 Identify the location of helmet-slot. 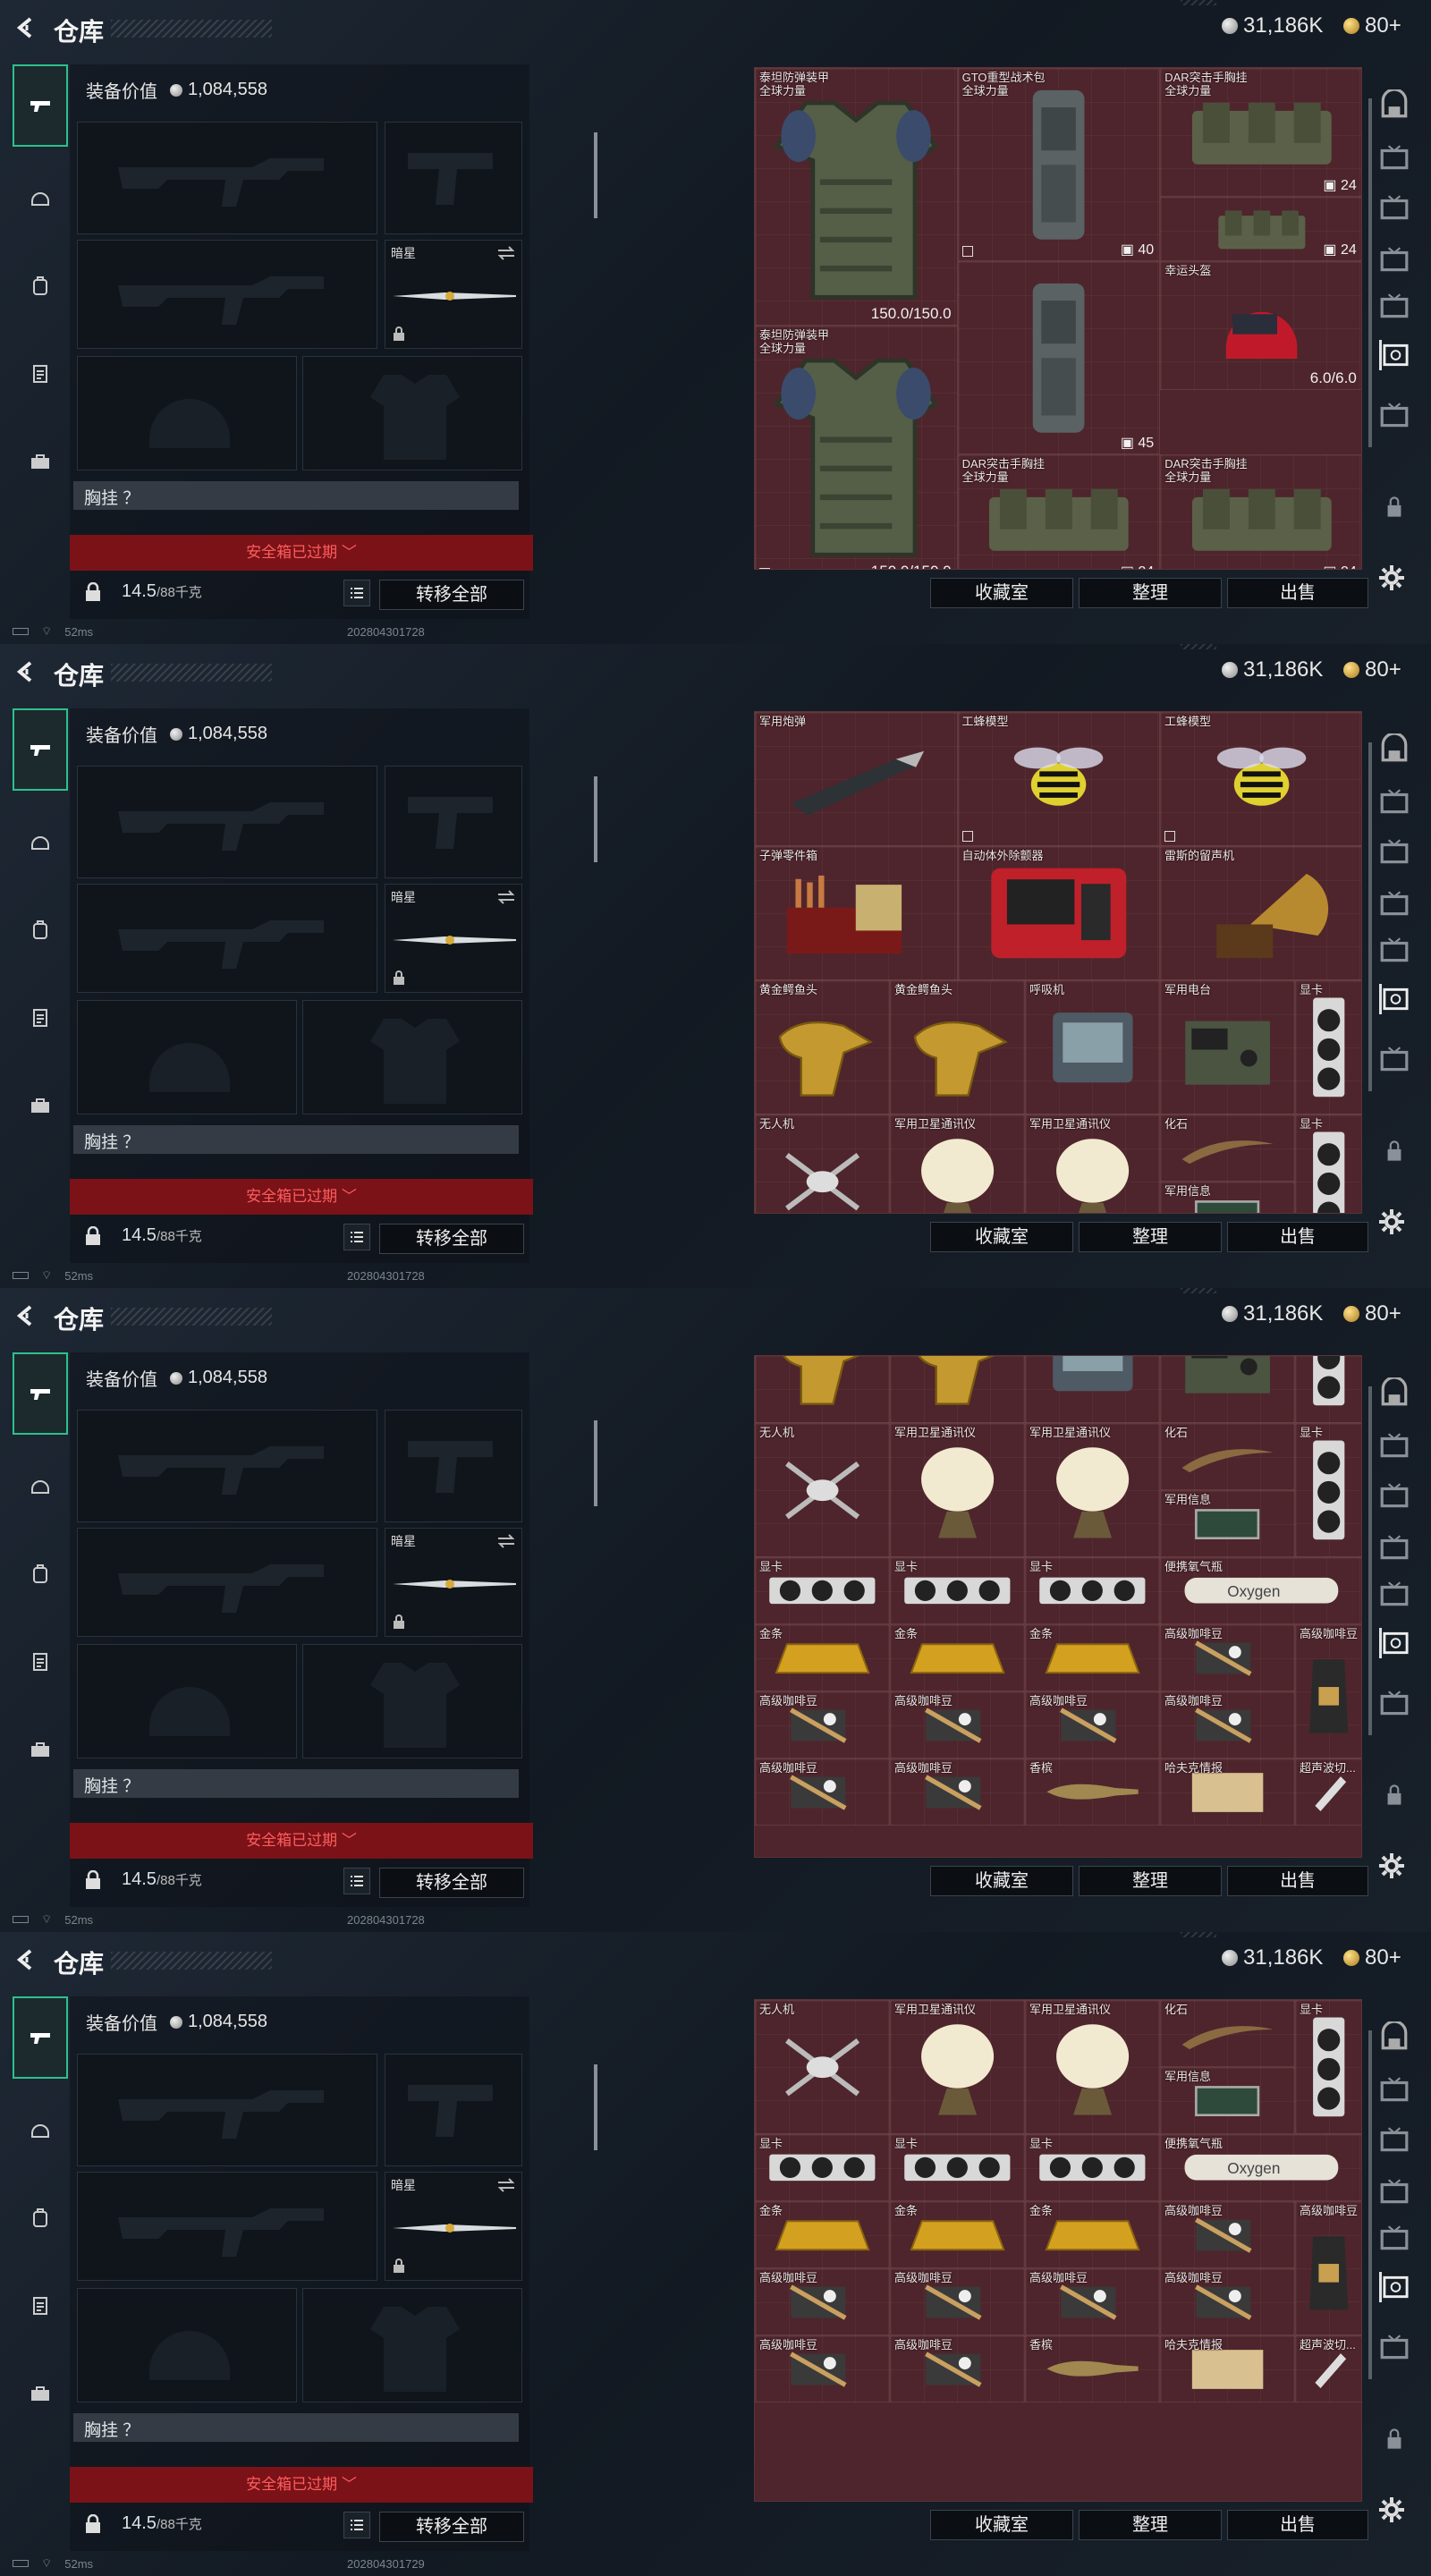
(187, 1701).